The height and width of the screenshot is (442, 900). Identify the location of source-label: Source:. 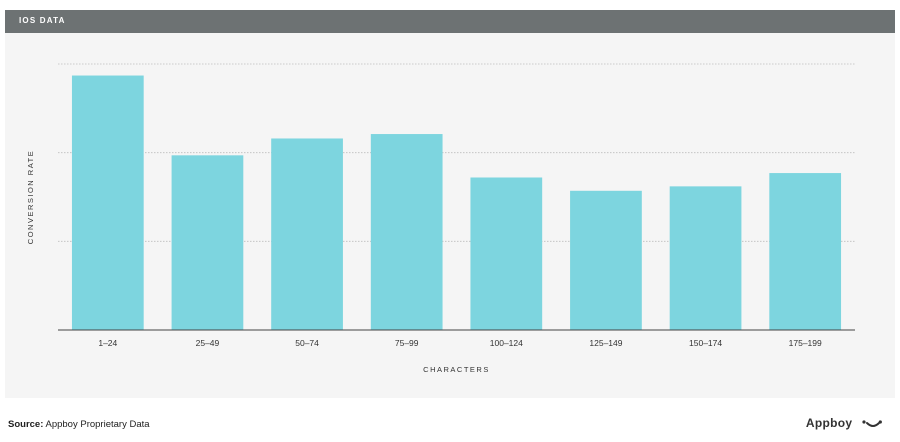
(26, 424).